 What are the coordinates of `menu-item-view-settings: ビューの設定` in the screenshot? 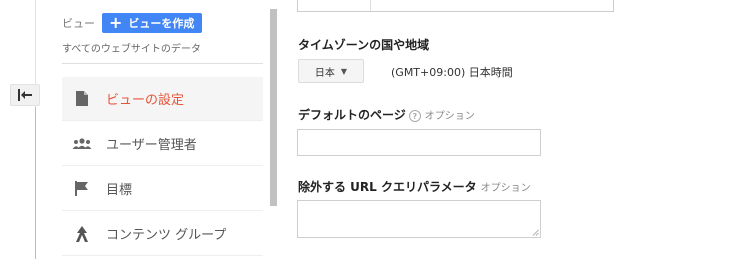 It's located at (162, 99).